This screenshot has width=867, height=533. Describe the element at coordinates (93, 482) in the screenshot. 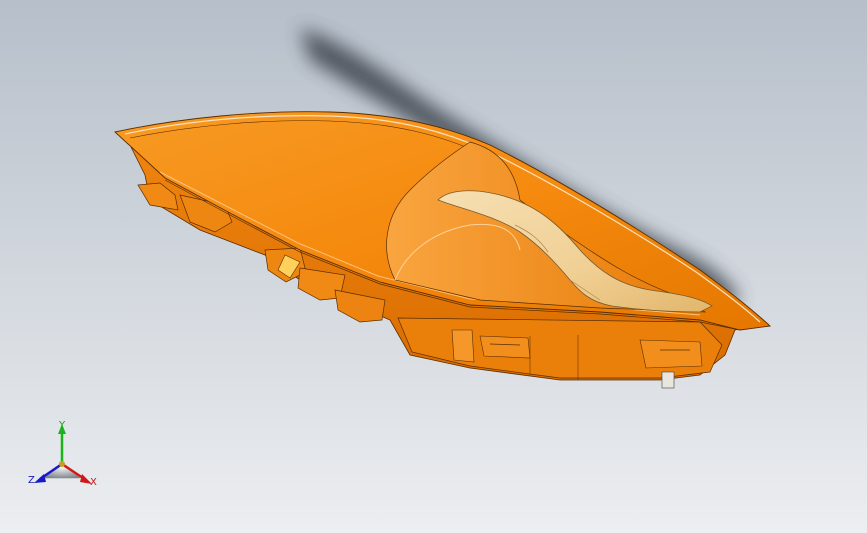

I see `x-axis-label: X` at that location.